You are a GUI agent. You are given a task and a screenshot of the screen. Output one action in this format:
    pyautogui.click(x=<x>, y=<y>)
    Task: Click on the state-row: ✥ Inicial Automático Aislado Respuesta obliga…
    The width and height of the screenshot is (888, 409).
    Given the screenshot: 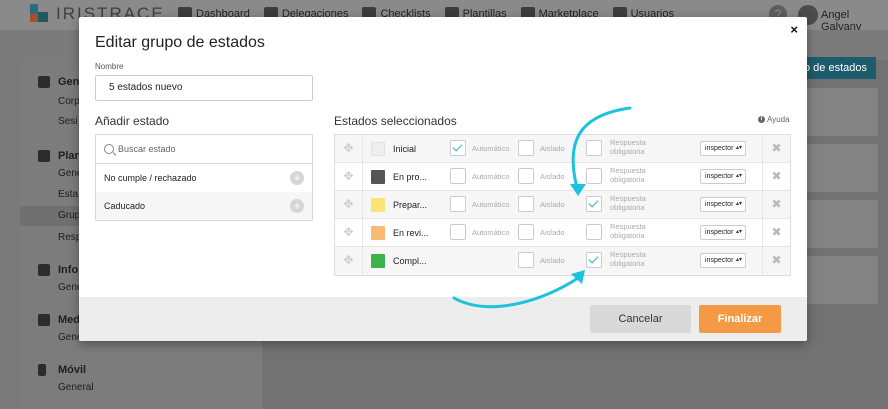 What is the action you would take?
    pyautogui.click(x=562, y=149)
    